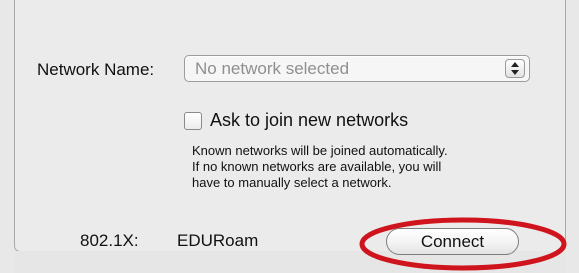 The image size is (579, 273). What do you see at coordinates (452, 241) in the screenshot?
I see `connect-button: Connect` at bounding box center [452, 241].